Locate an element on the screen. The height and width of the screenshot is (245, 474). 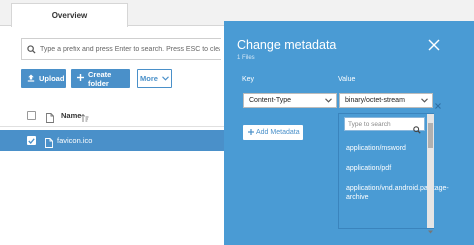
value-select: binary/octet-stream is located at coordinates (386, 100).